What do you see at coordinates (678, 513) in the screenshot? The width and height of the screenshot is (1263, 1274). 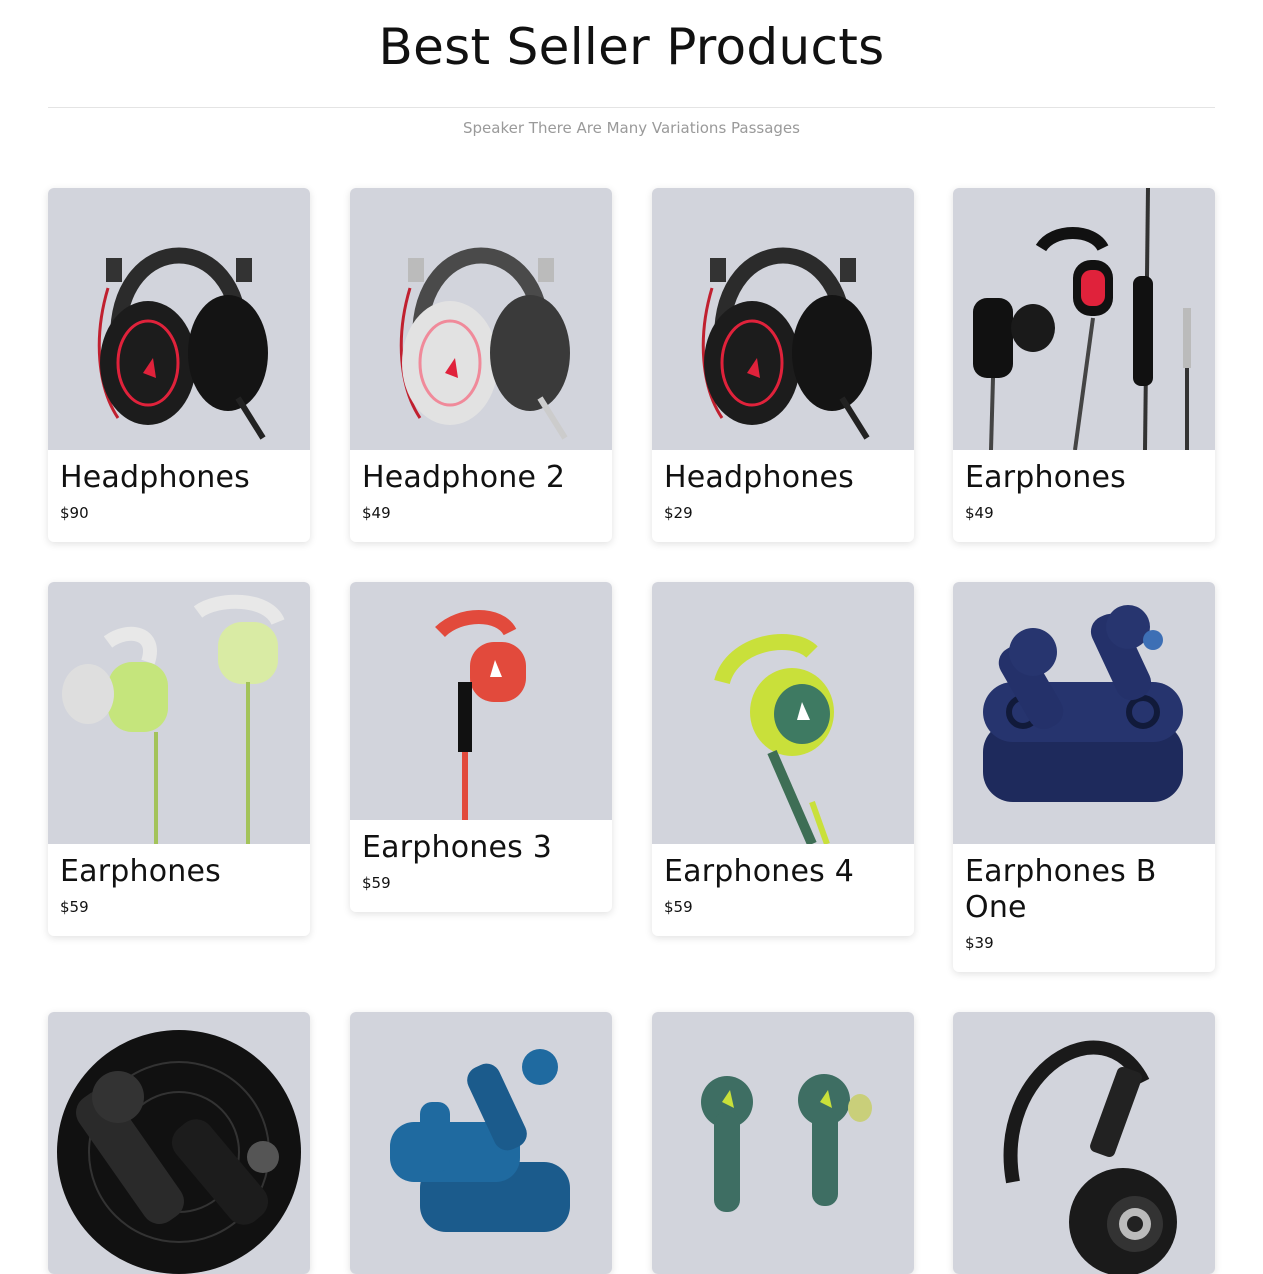 I see `product-price: $29` at bounding box center [678, 513].